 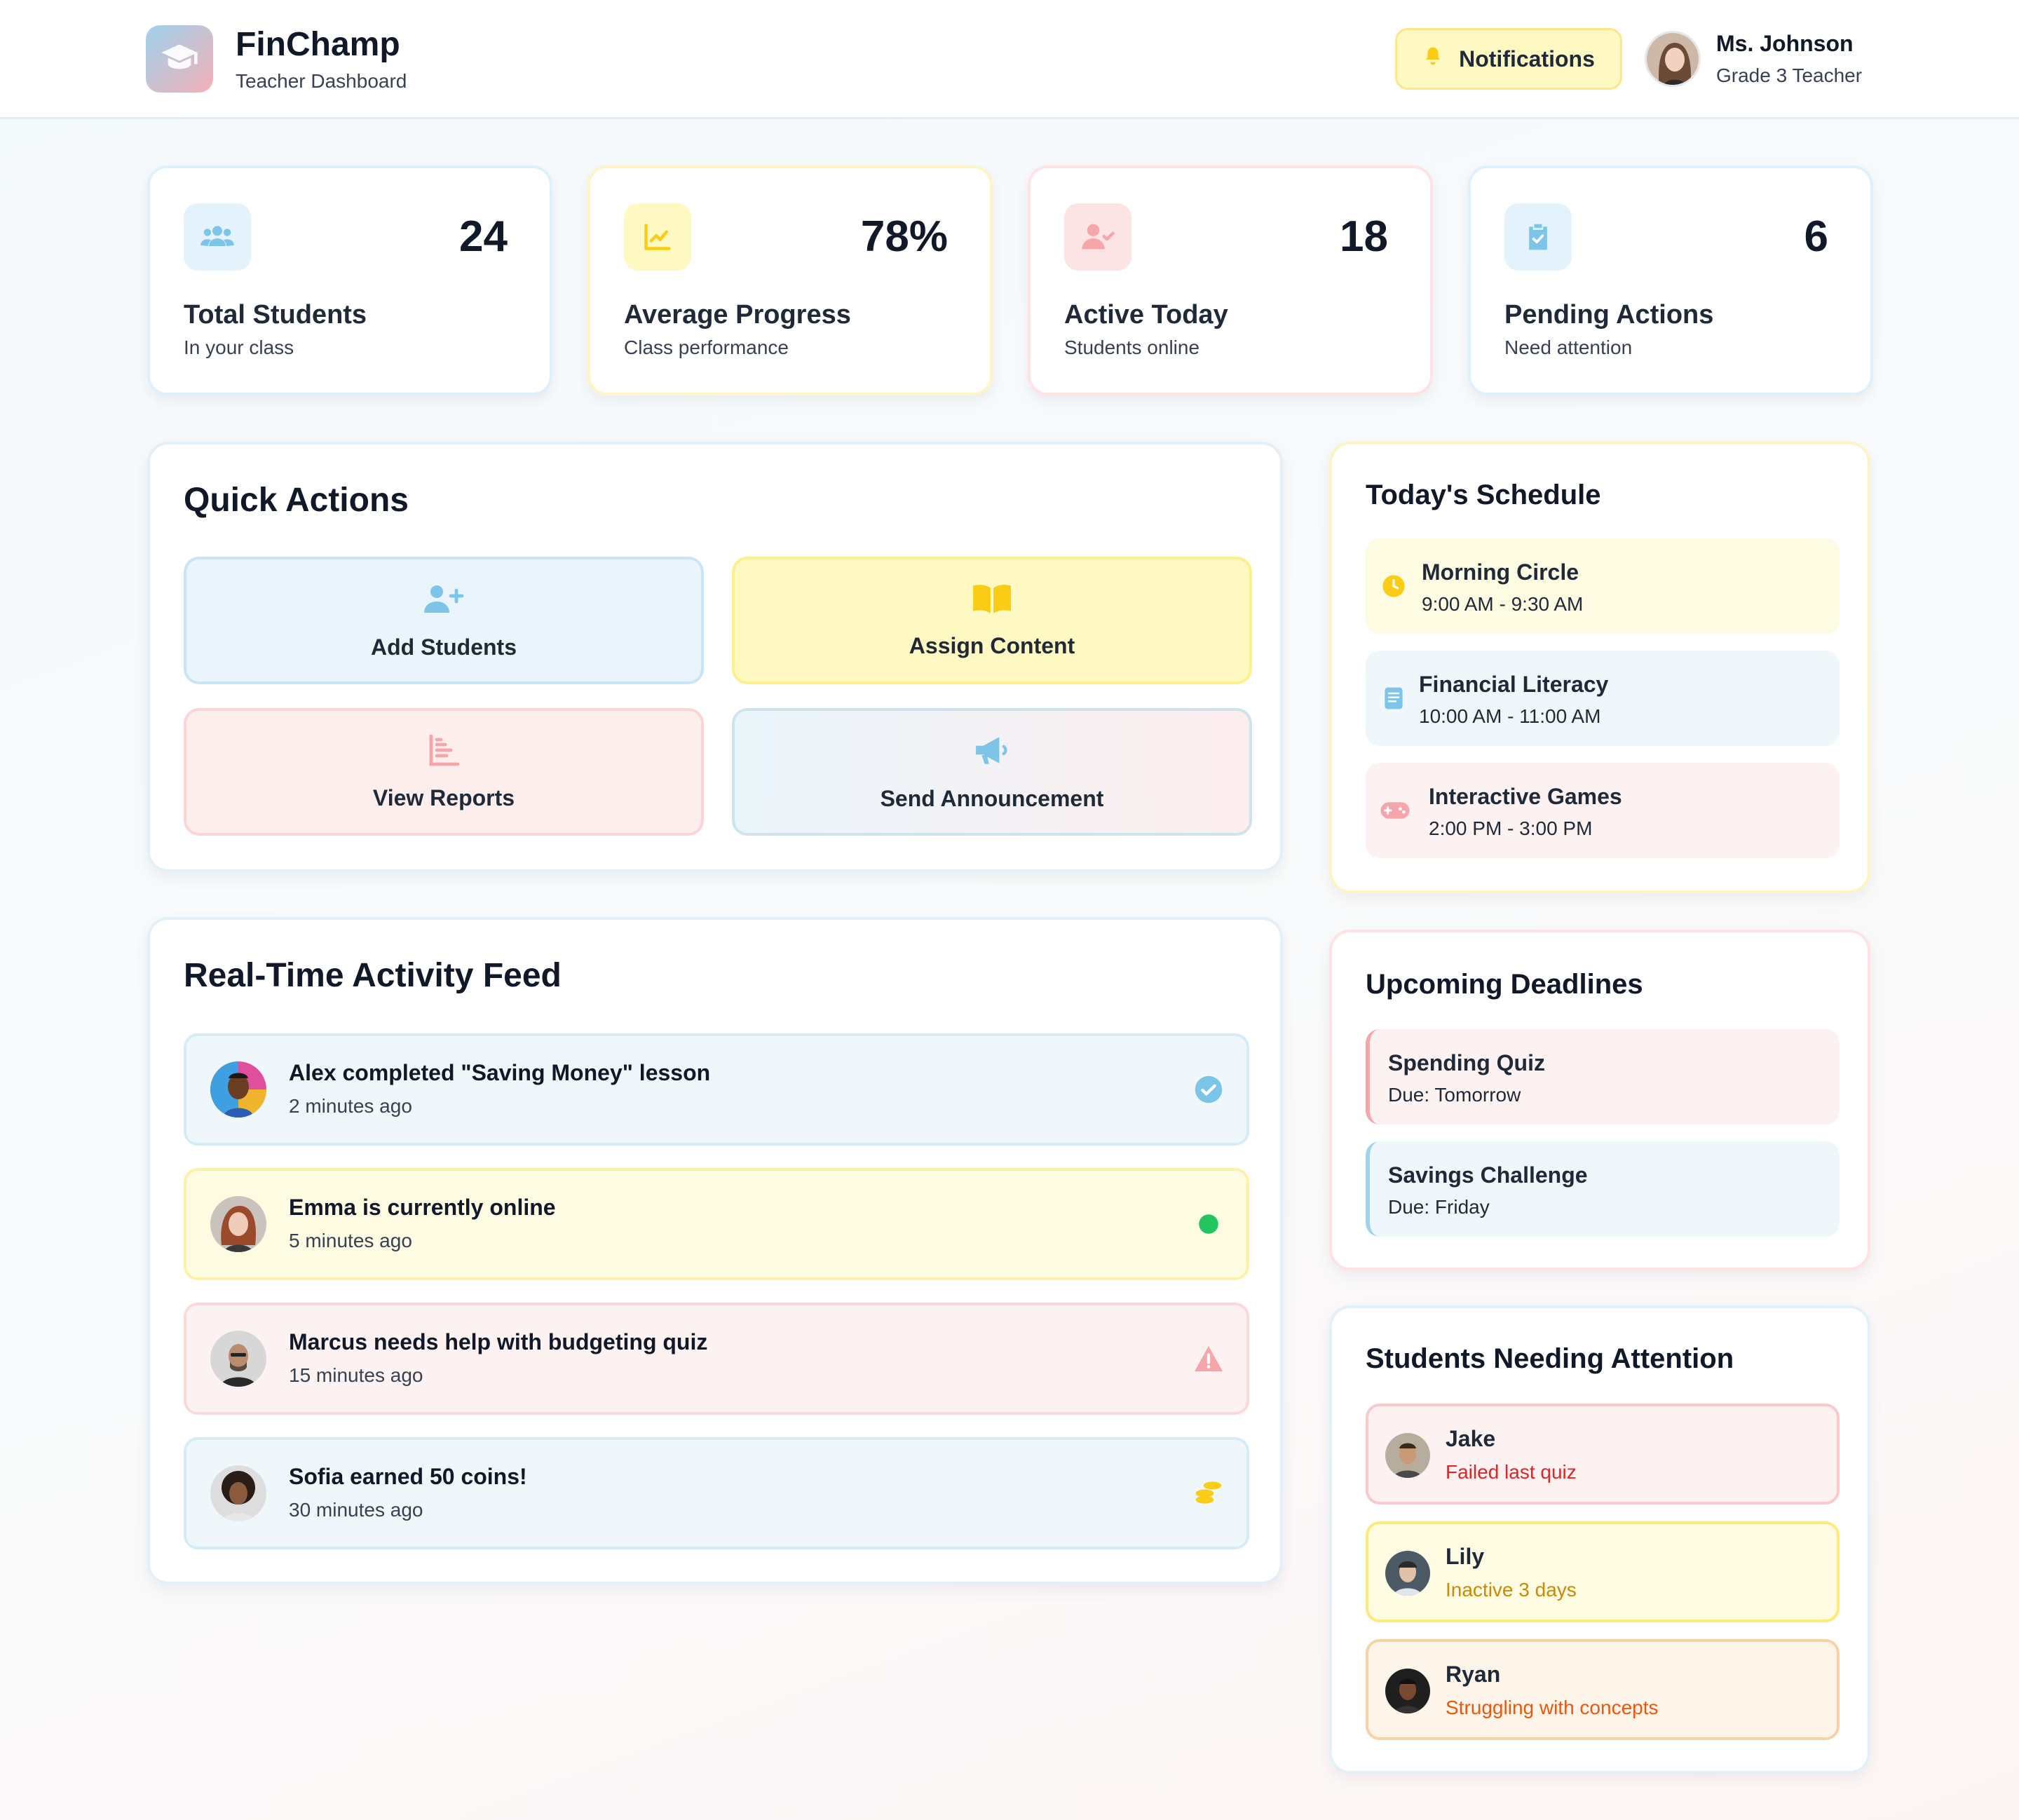 What do you see at coordinates (239, 347) in the screenshot?
I see `stat-subtitle: In your class` at bounding box center [239, 347].